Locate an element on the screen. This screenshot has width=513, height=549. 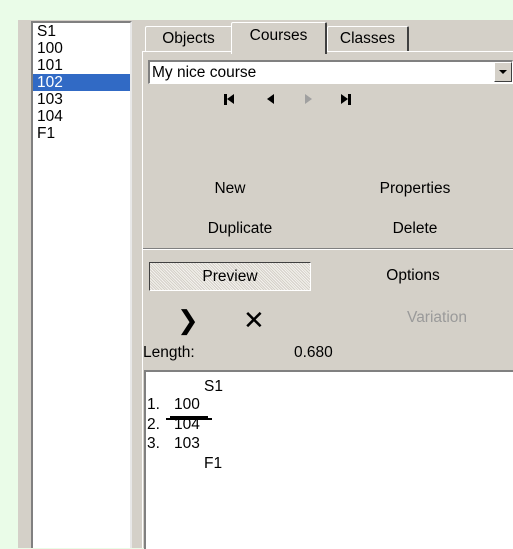
separator is located at coordinates (328, 249).